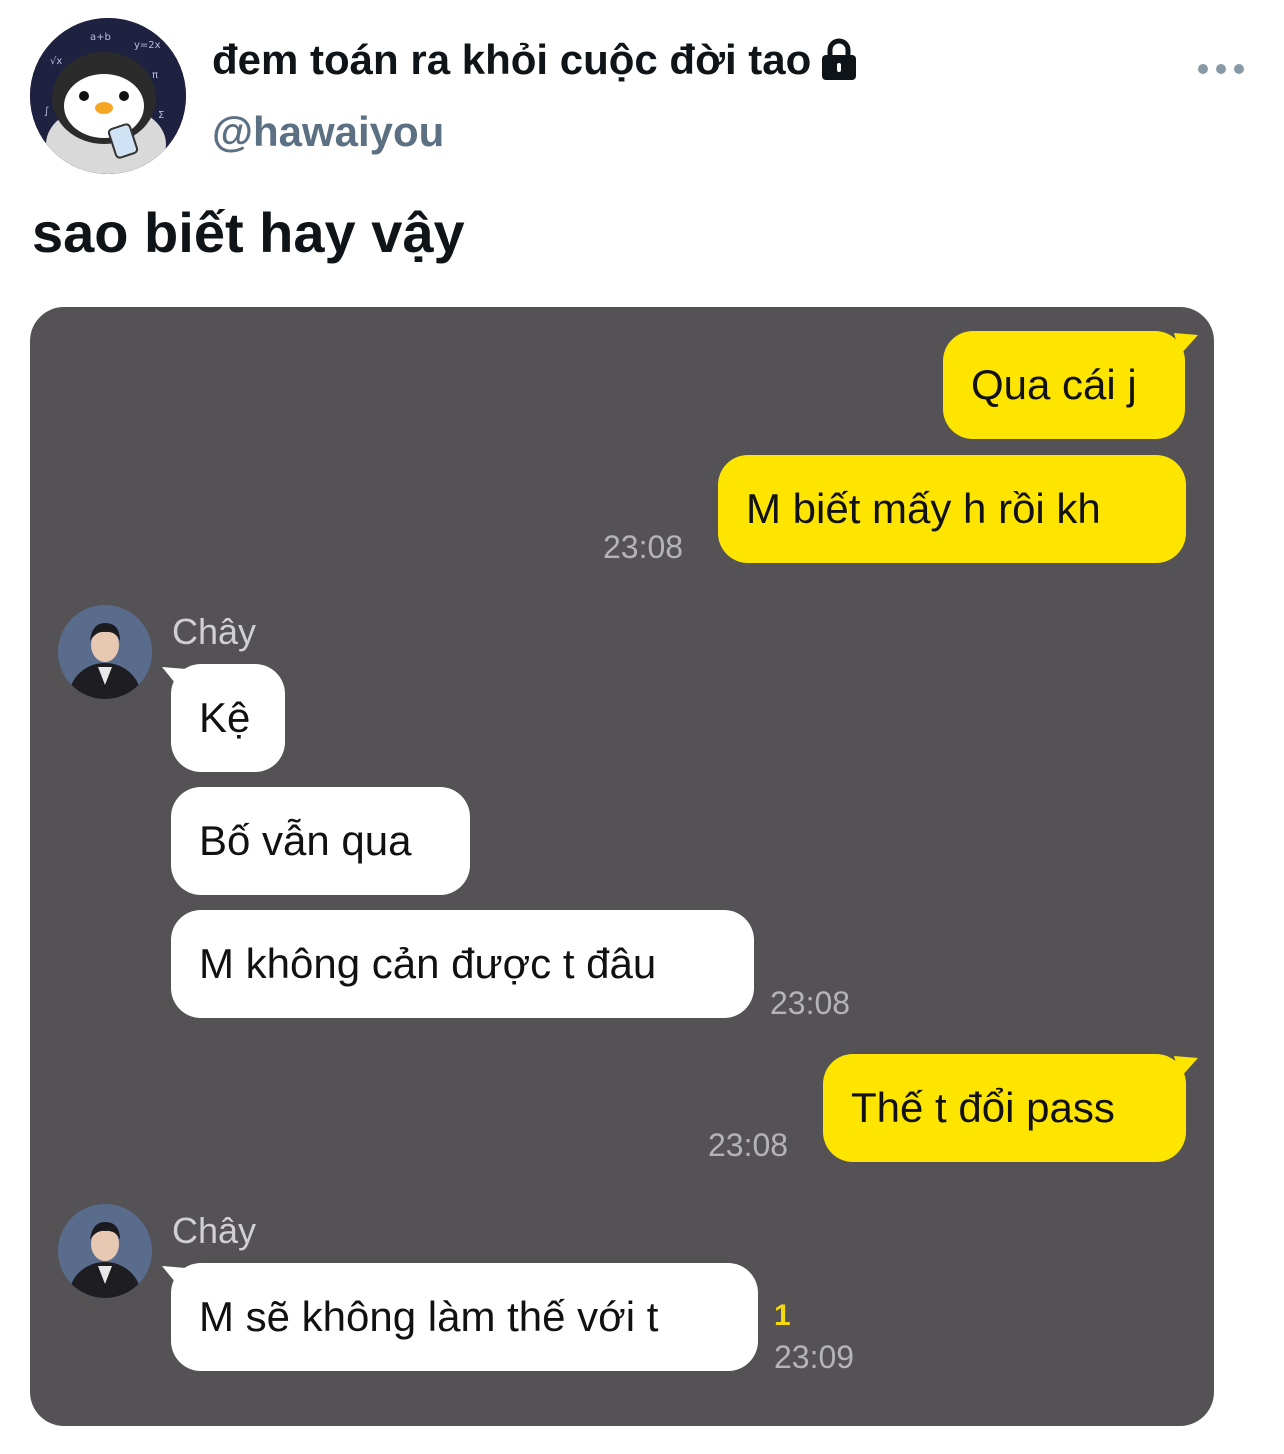 The width and height of the screenshot is (1284, 1454). I want to click on svg-text: π, so click(155, 75).